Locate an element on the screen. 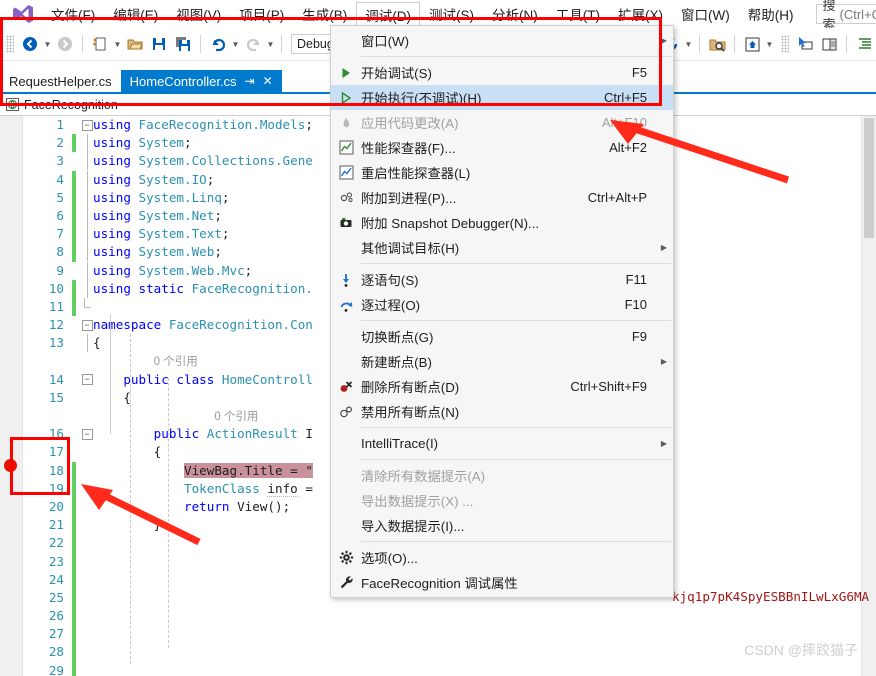 The height and width of the screenshot is (676, 876). save-icon is located at coordinates (159, 44).